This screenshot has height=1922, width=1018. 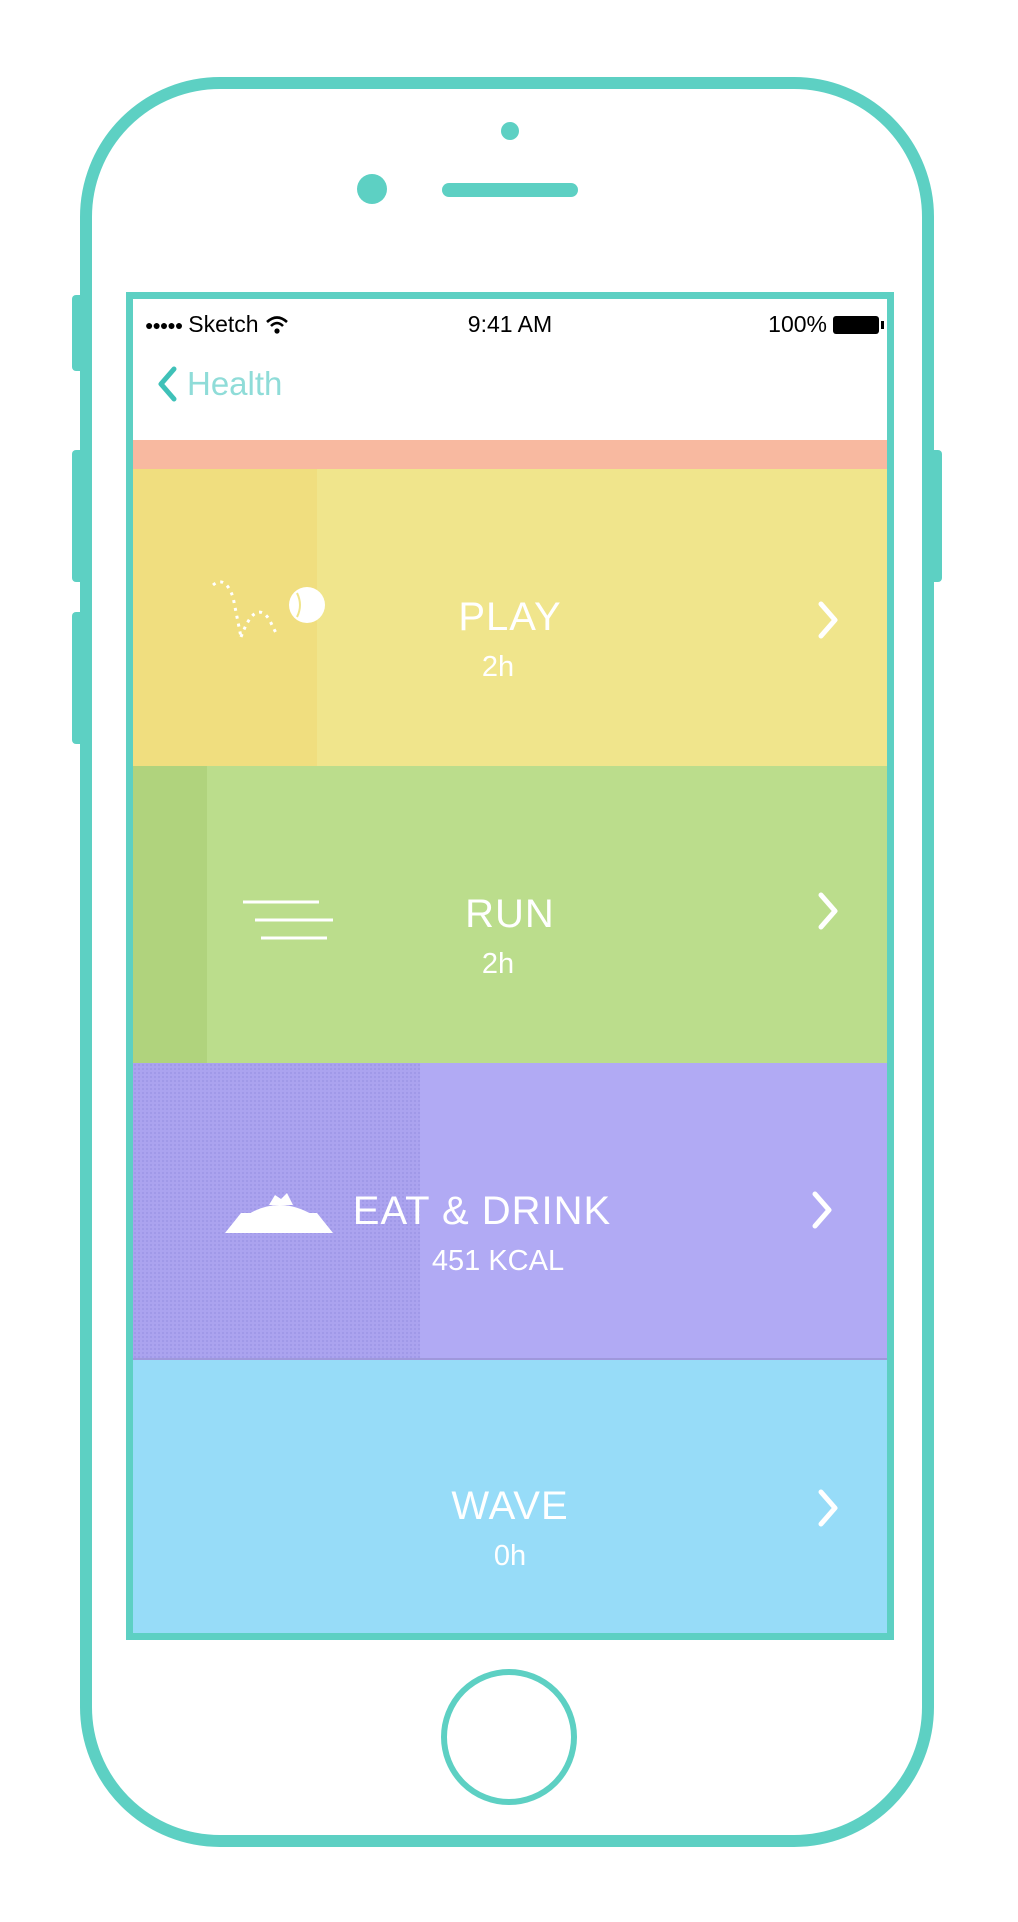 What do you see at coordinates (372, 189) in the screenshot?
I see `front-camera` at bounding box center [372, 189].